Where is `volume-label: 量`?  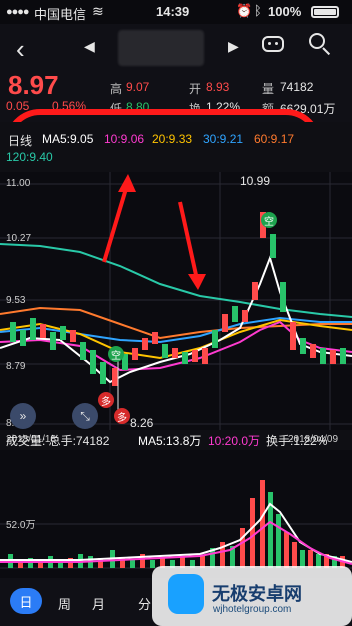
volume-label: 量 is located at coordinates (268, 89).